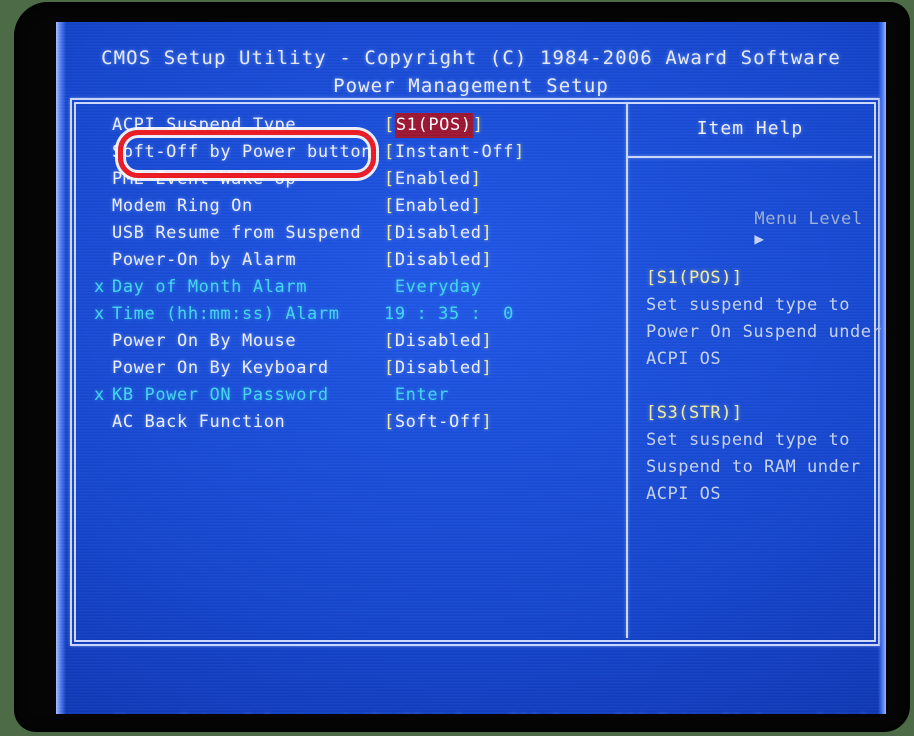 This screenshot has height=736, width=914. I want to click on setting-label: Day of Month Alarm, so click(210, 287).